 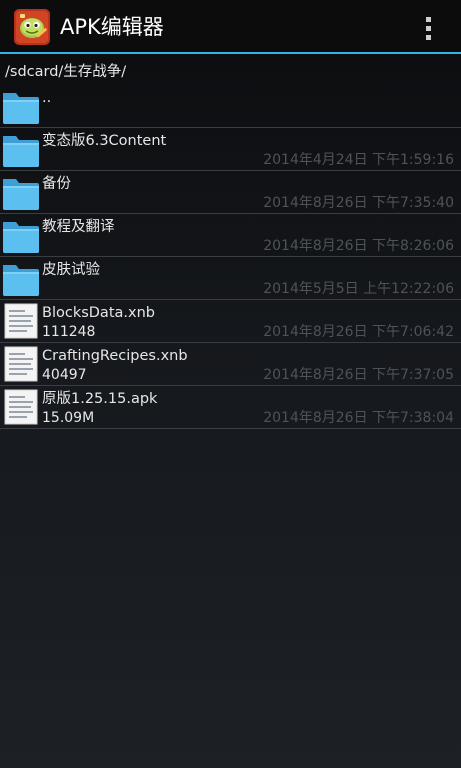 What do you see at coordinates (230, 27) in the screenshot?
I see `action-bar: APK编辑器` at bounding box center [230, 27].